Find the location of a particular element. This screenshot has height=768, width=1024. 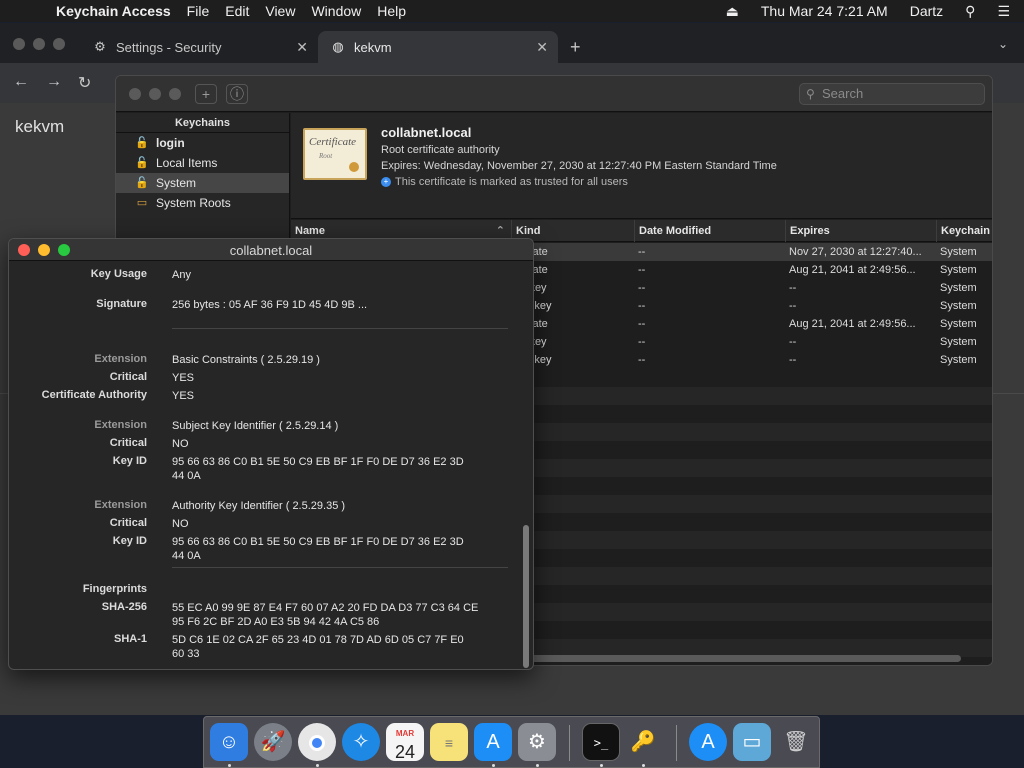

column-label: Keychain is located at coordinates (965, 231).